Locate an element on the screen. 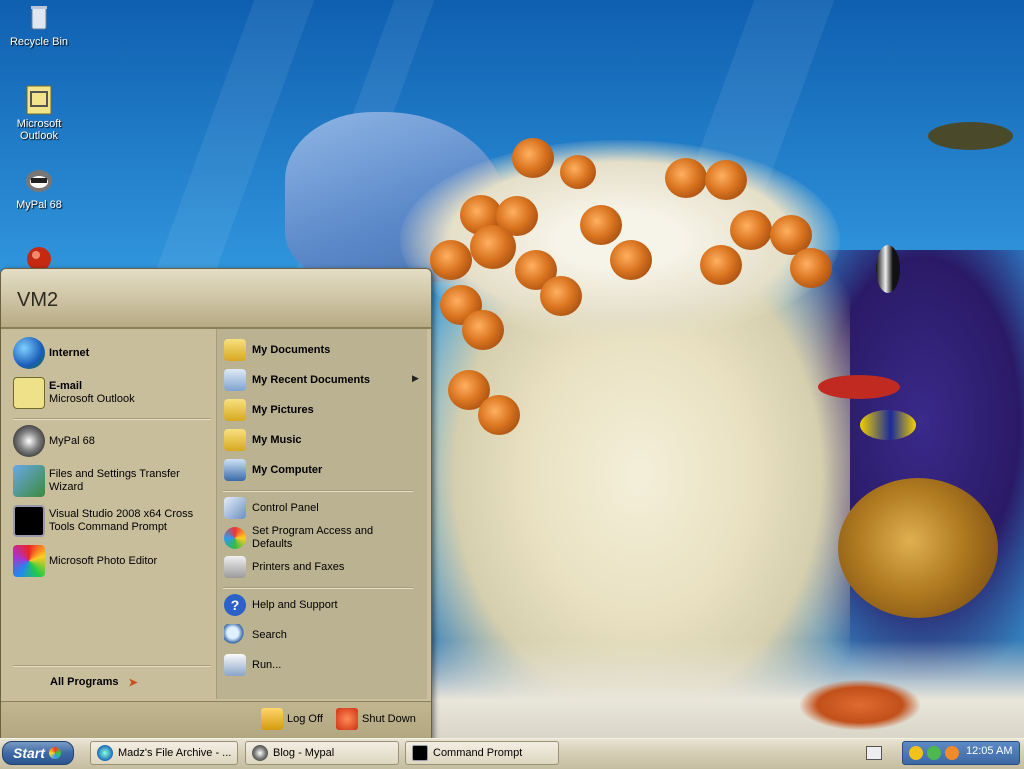 Image resolution: width=1024 pixels, height=769 pixels. start-menu-footer: Log Off Shut Down is located at coordinates (216, 720).